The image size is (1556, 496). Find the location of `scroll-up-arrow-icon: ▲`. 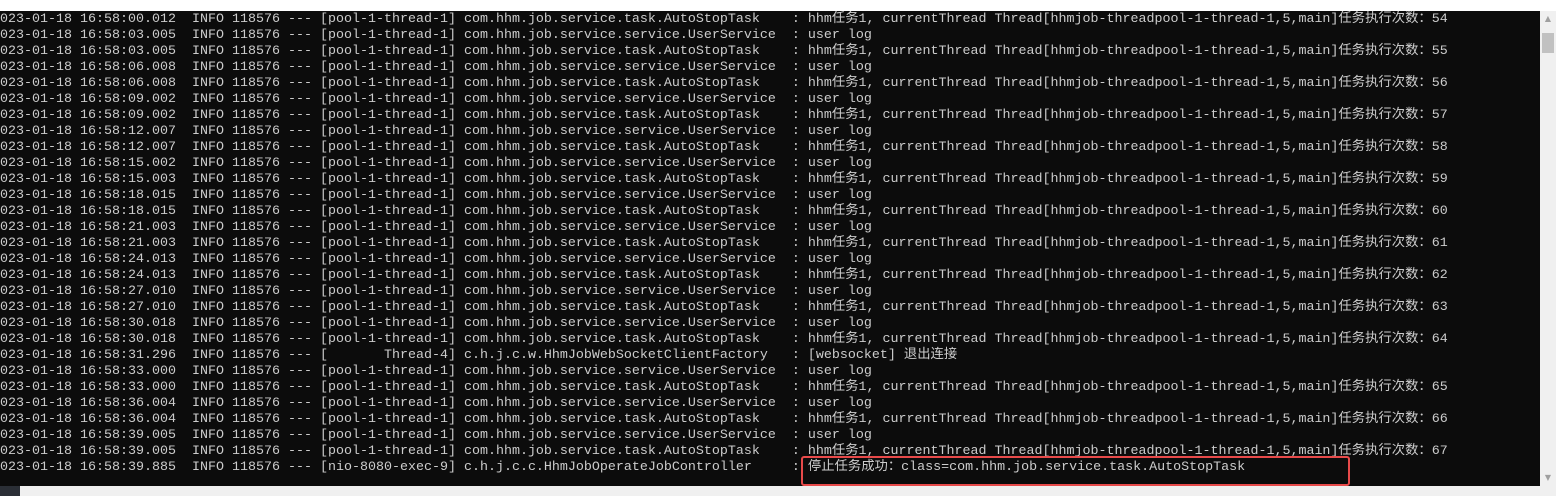

scroll-up-arrow-icon: ▲ is located at coordinates (1548, 19).